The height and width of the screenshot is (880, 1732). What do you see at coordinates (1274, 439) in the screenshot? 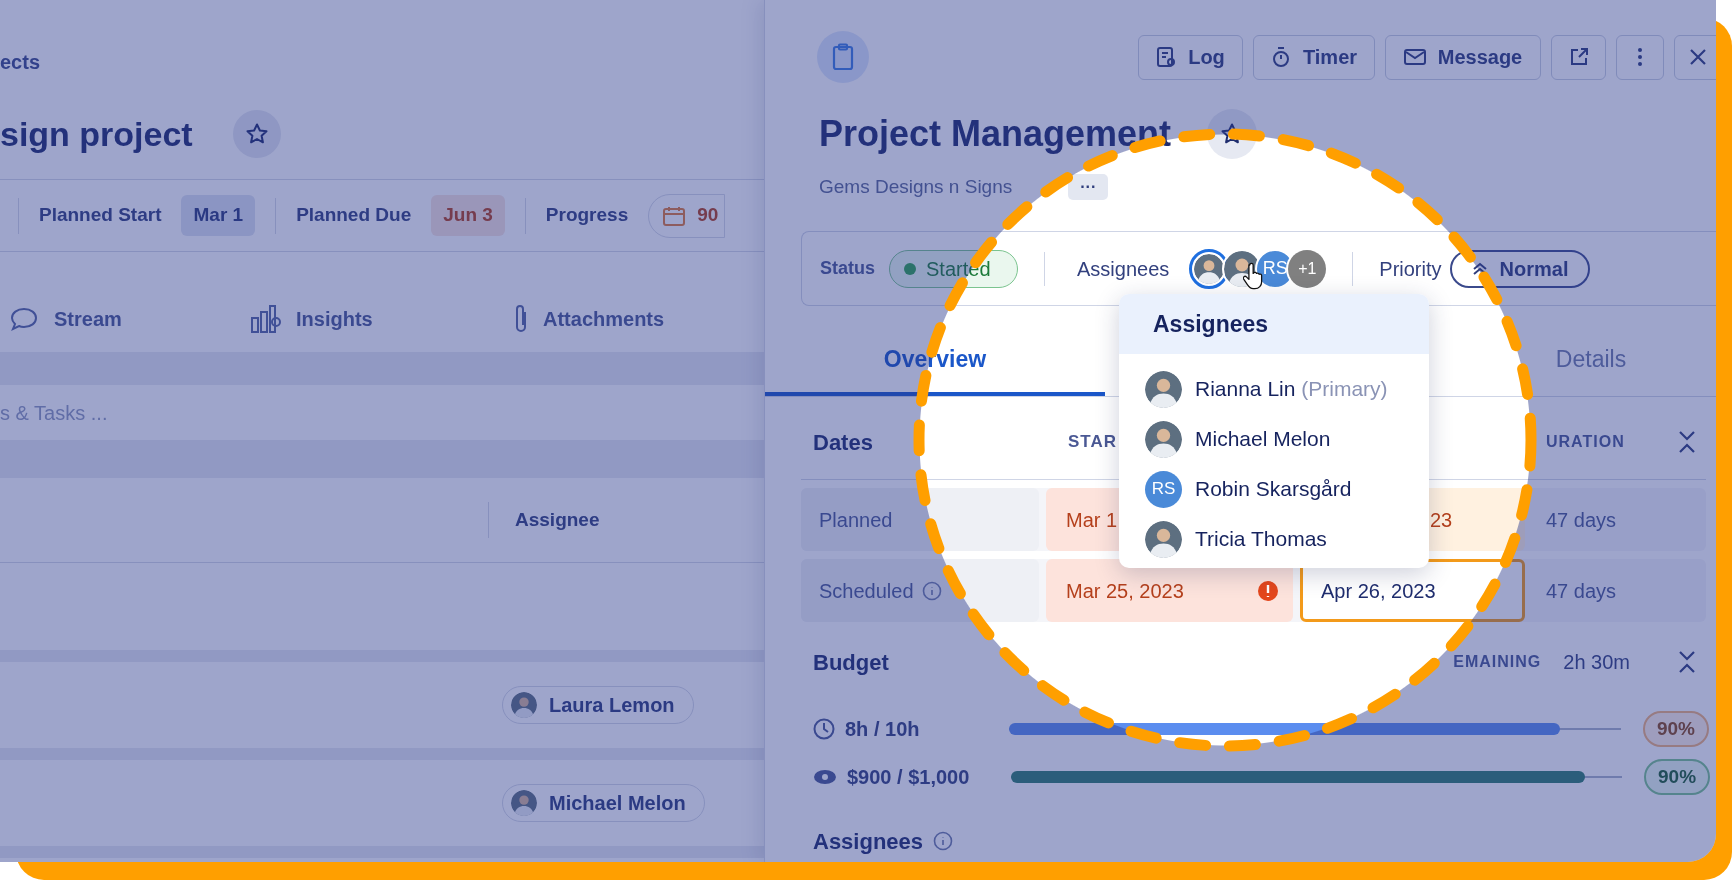
I see `assignee-option: Michael Melon` at bounding box center [1274, 439].